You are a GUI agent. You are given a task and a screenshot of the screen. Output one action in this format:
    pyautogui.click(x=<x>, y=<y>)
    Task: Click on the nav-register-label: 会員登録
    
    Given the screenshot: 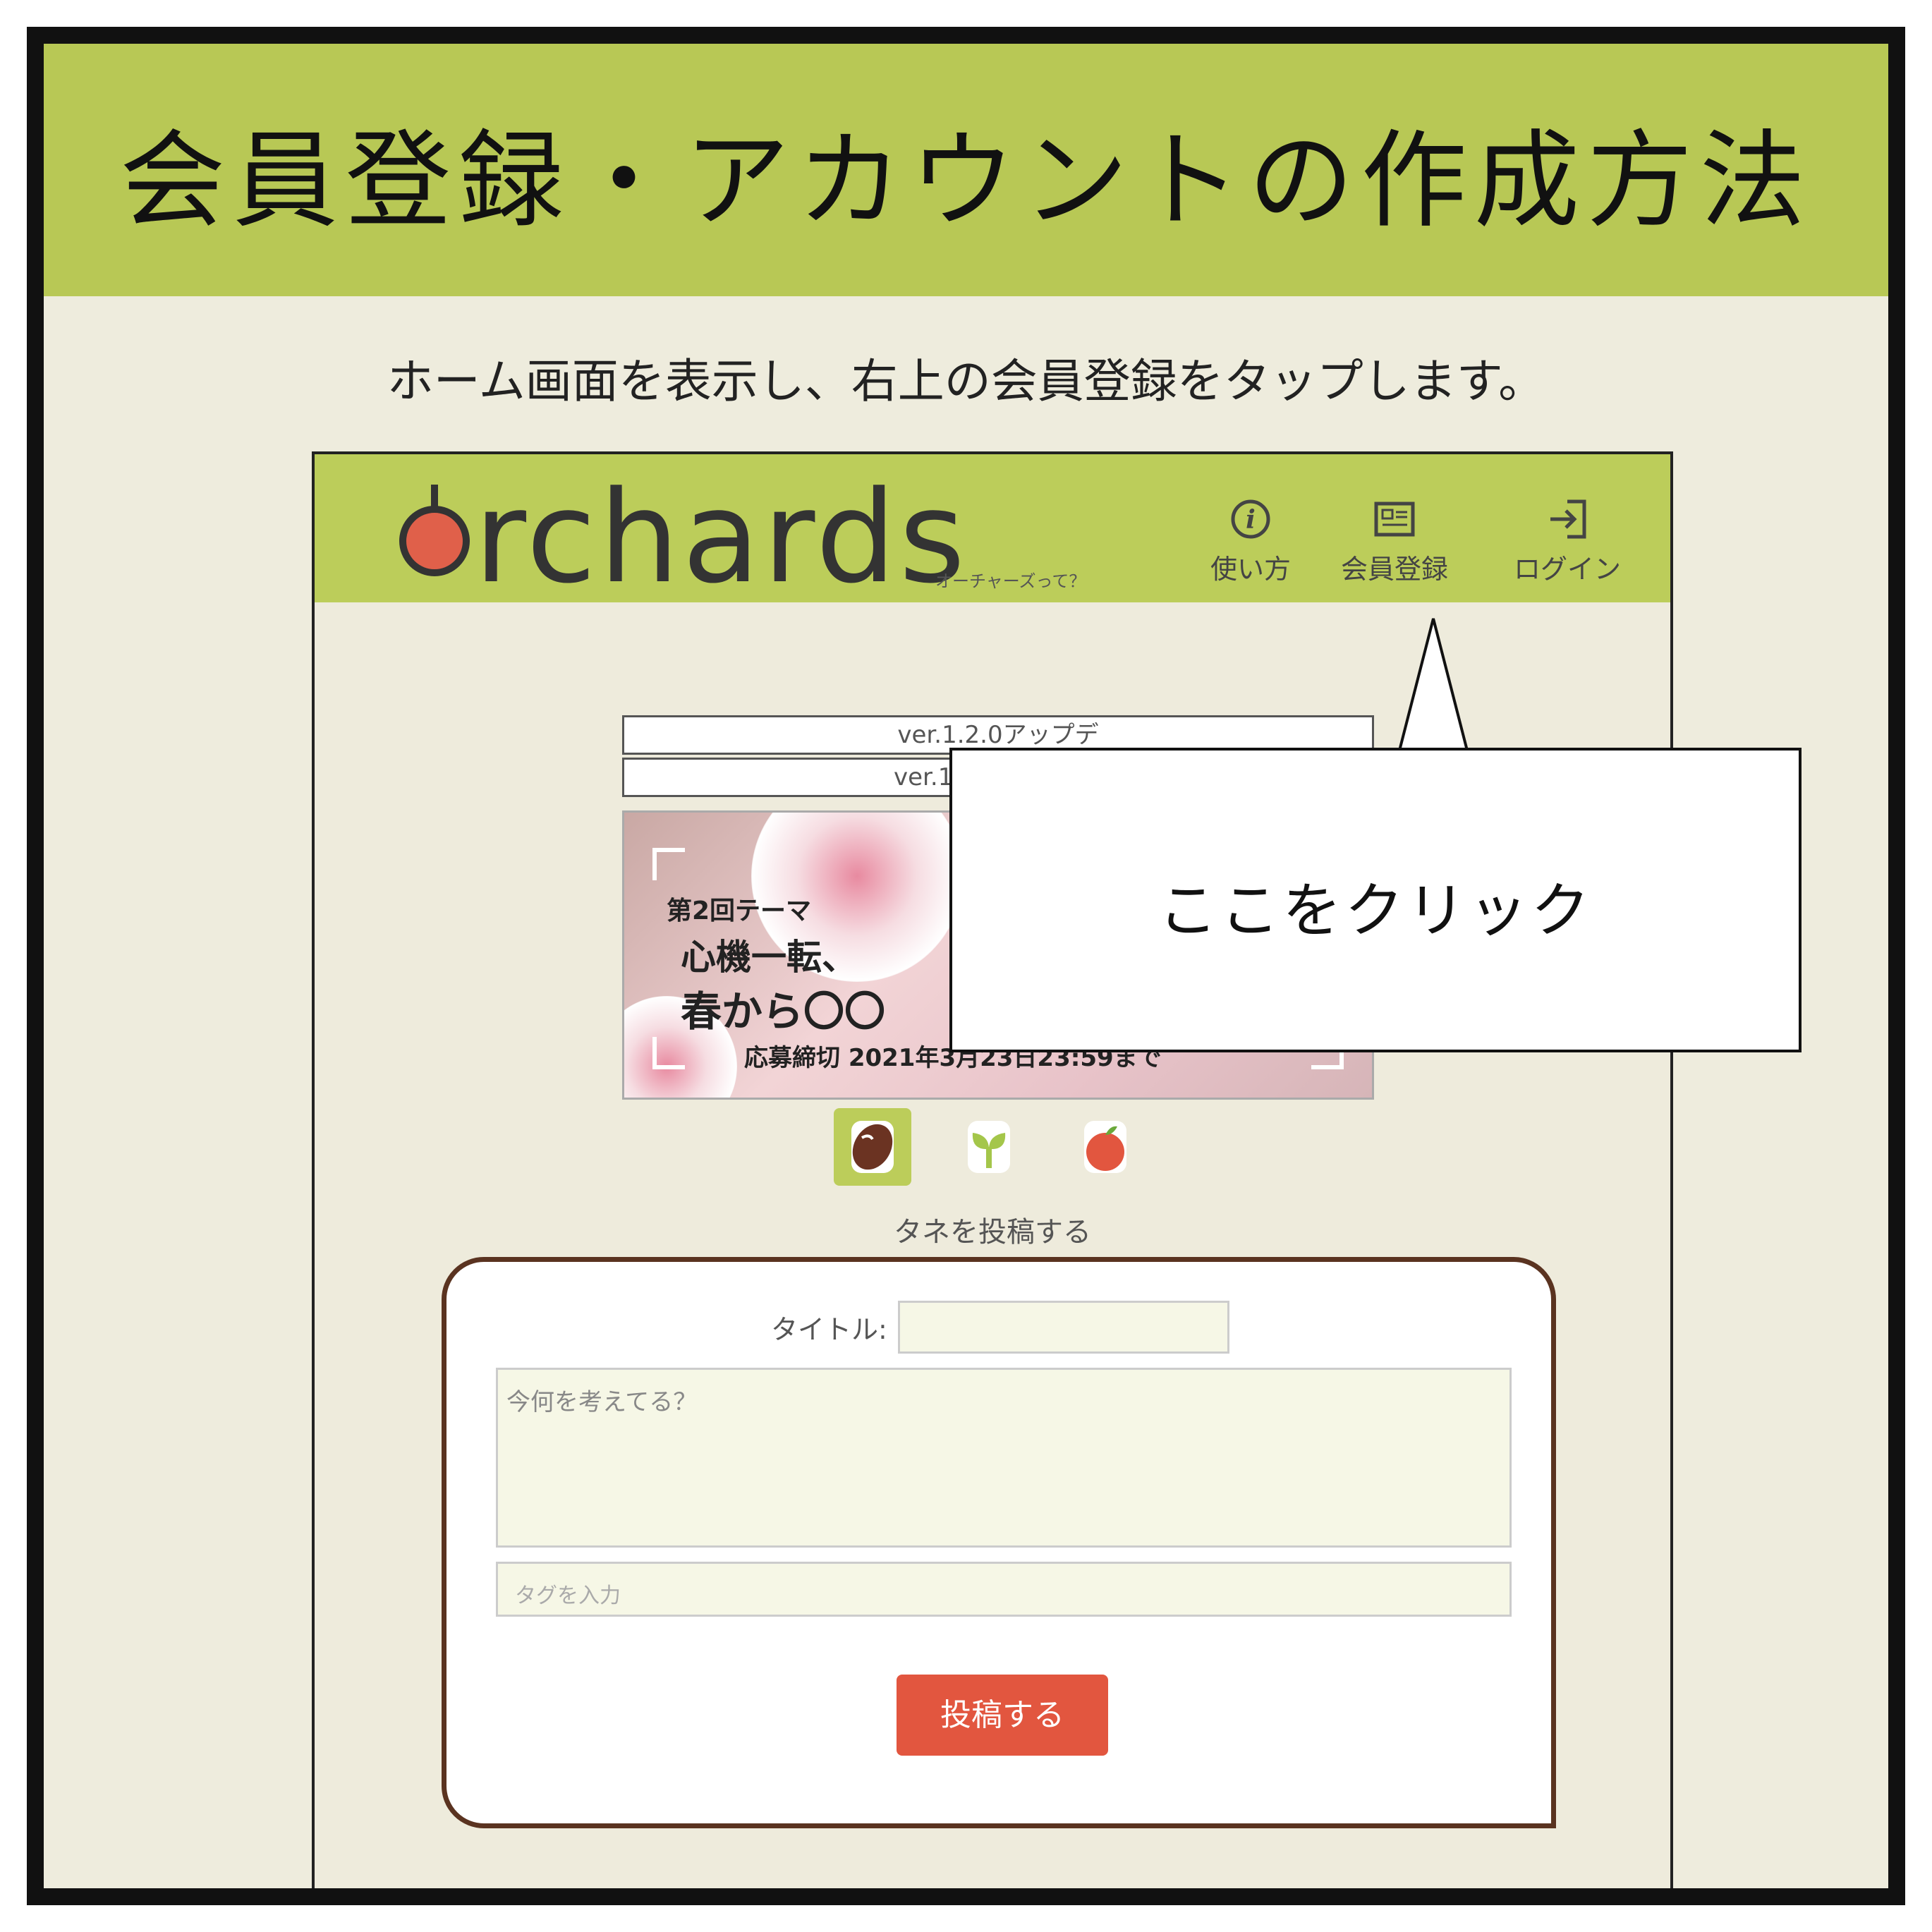 What is the action you would take?
    pyautogui.click(x=1395, y=569)
    